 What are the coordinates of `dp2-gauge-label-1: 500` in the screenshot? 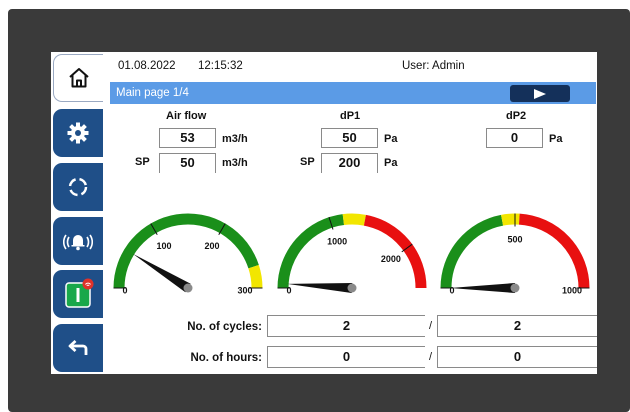 It's located at (514, 239).